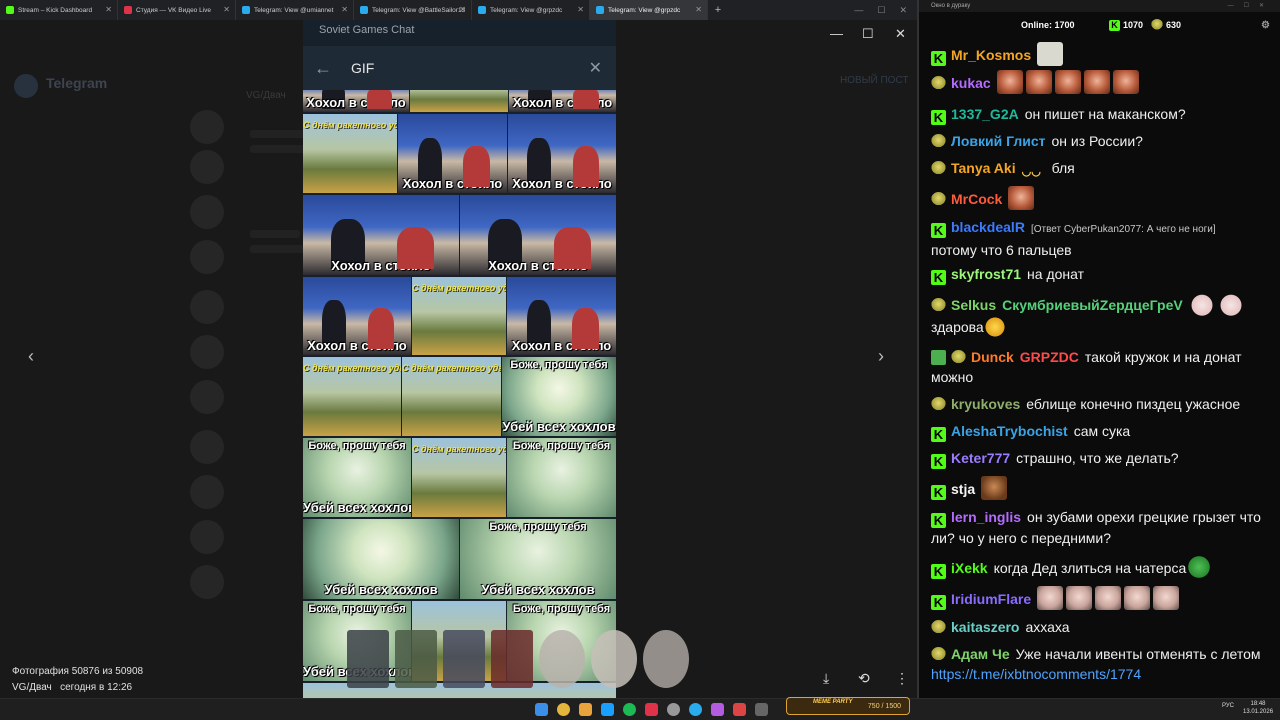  What do you see at coordinates (362, 68) in the screenshot?
I see `gif-search-input: GIF` at bounding box center [362, 68].